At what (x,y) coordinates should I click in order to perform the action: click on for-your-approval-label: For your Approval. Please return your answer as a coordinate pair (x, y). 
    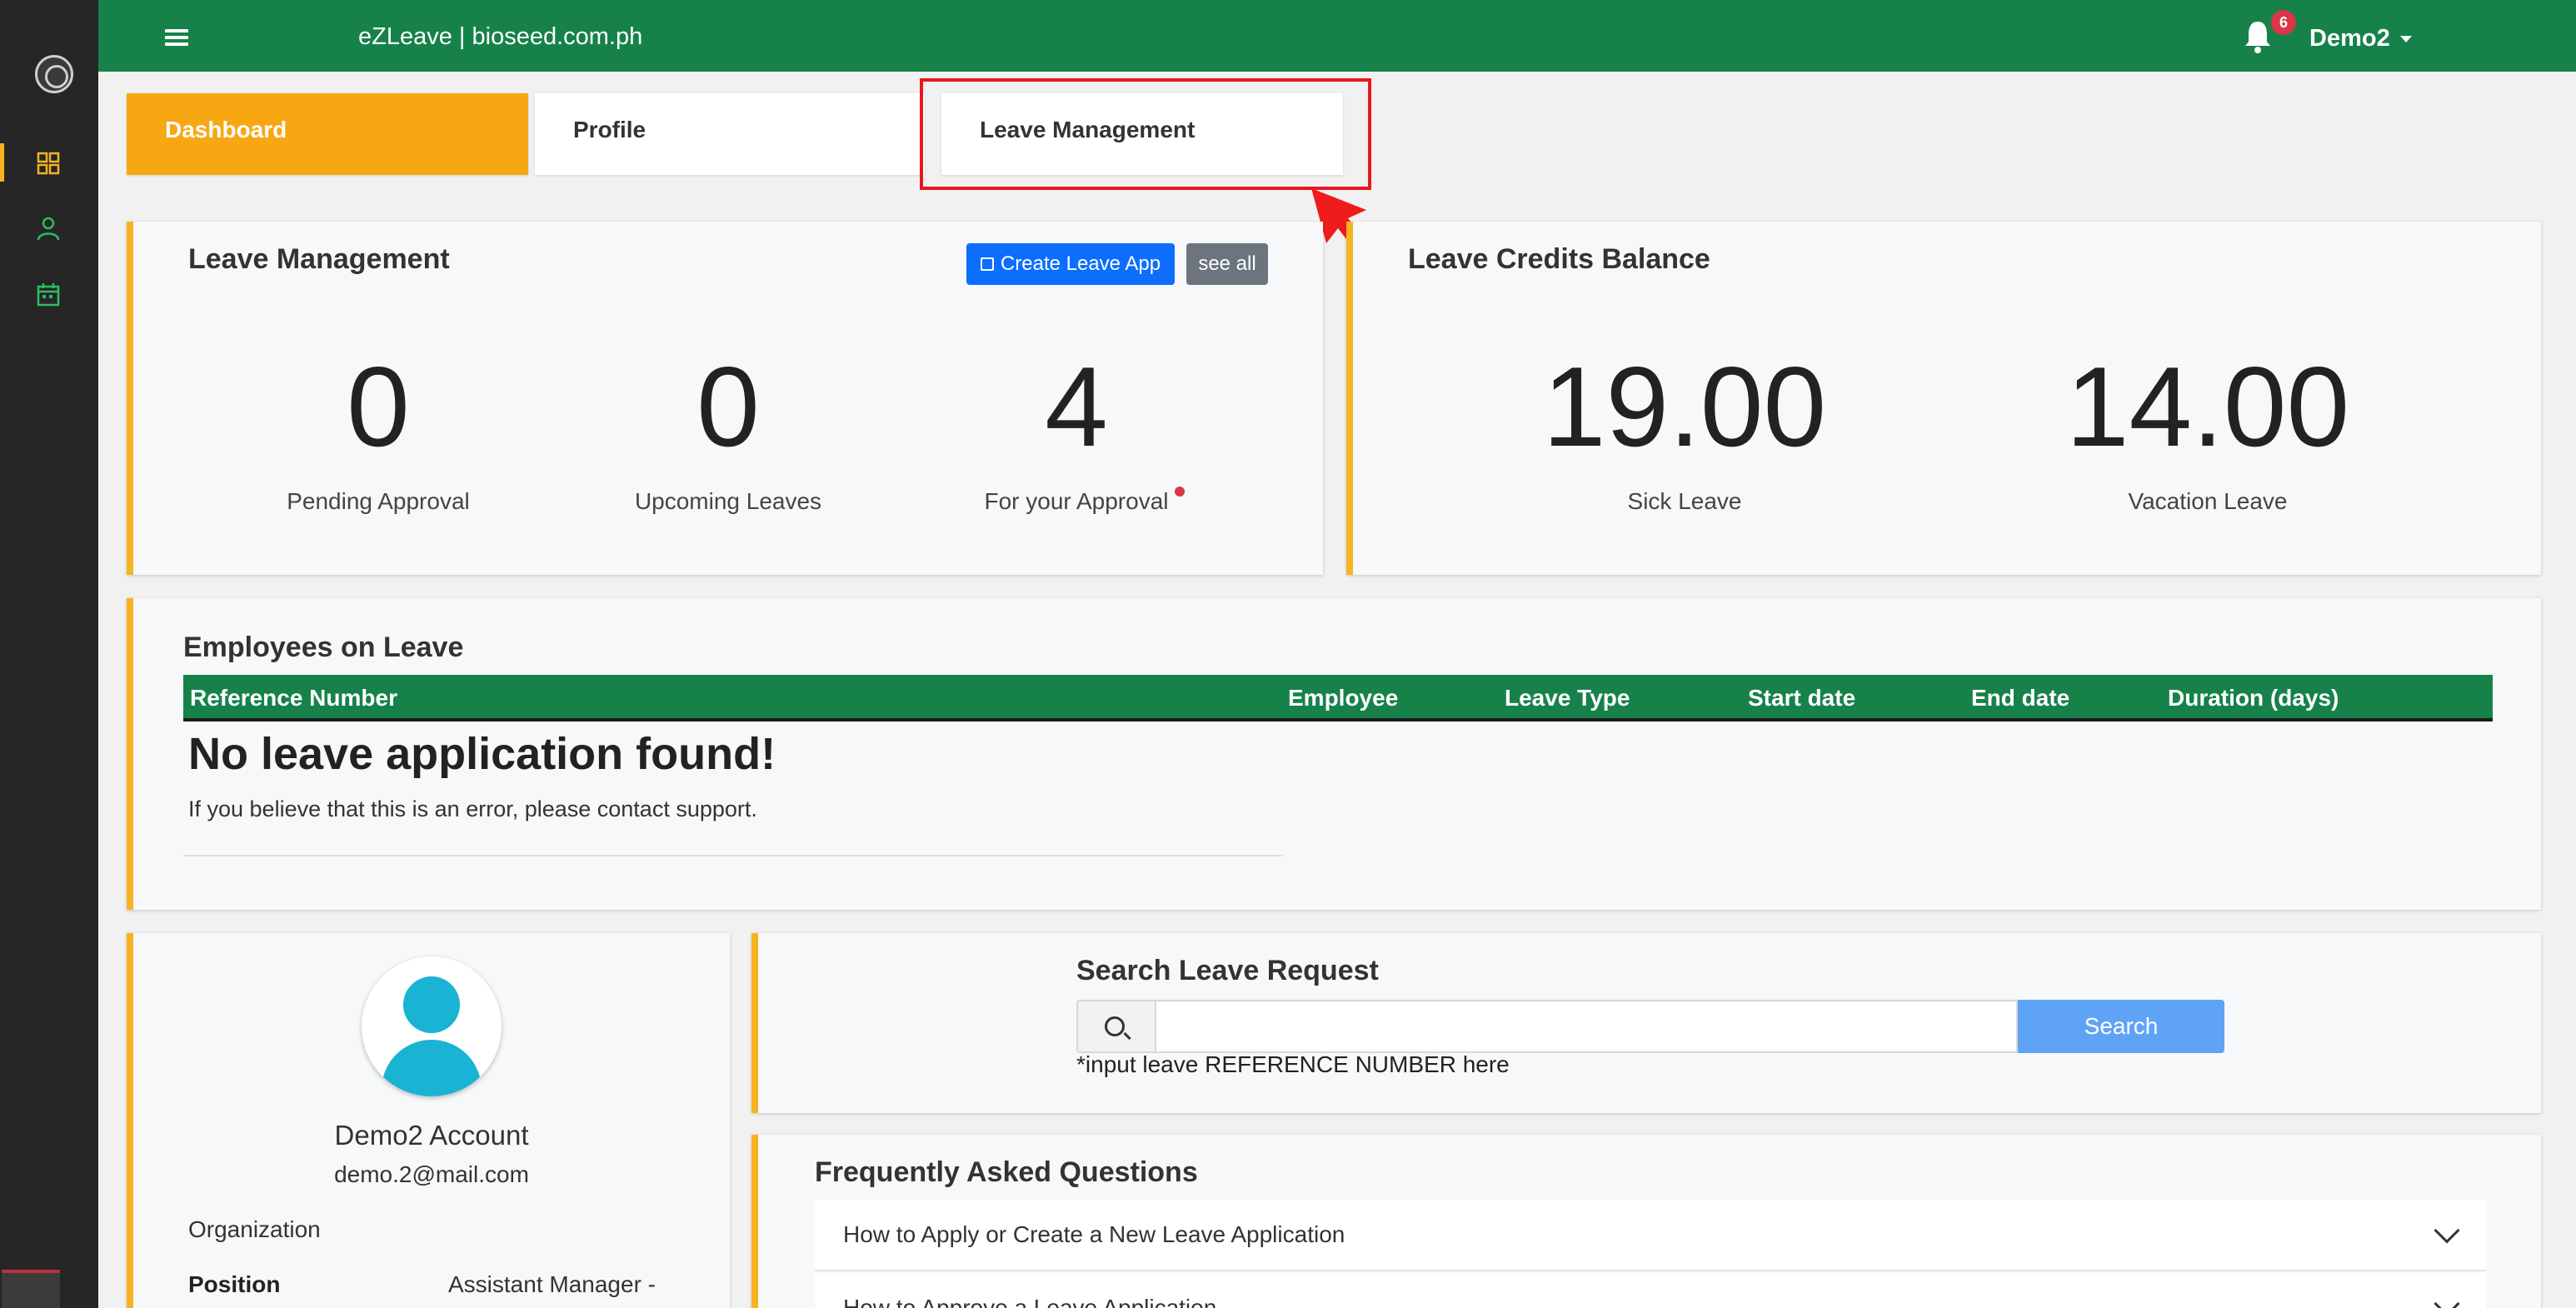
    Looking at the image, I should click on (1076, 501).